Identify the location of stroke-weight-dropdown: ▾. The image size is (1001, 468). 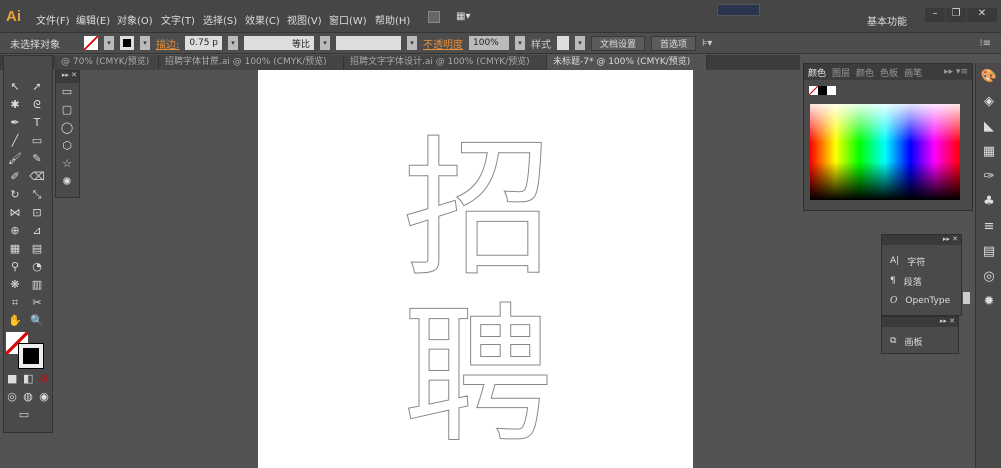
(233, 43).